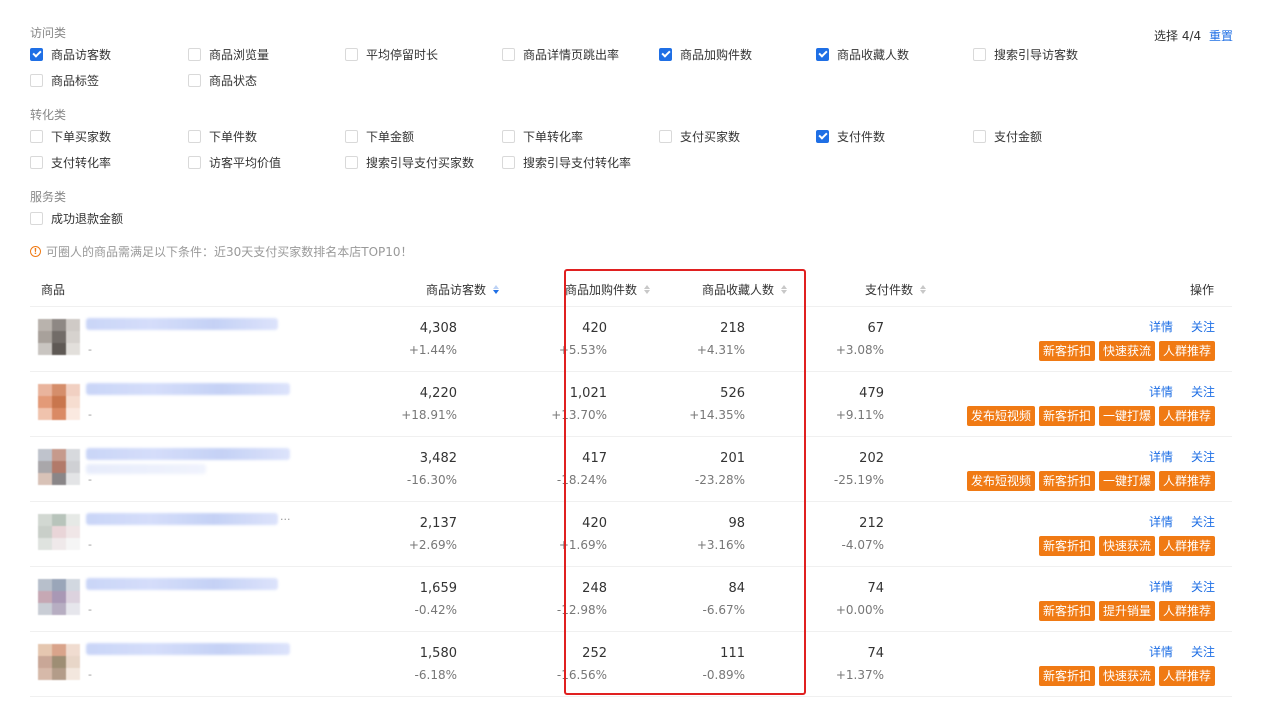  Describe the element at coordinates (896, 289) in the screenshot. I see `column-header-paid: 支付件数` at that location.